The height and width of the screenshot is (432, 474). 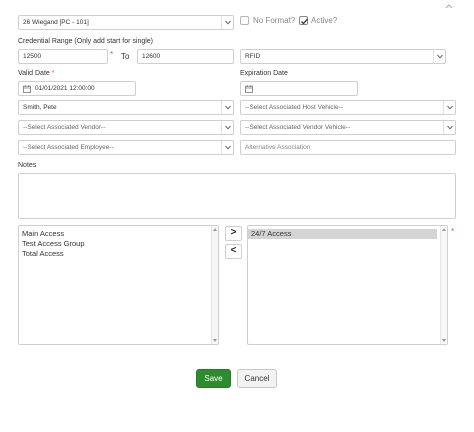 What do you see at coordinates (40, 107) in the screenshot?
I see `person-select-value: Smith, Pete` at bounding box center [40, 107].